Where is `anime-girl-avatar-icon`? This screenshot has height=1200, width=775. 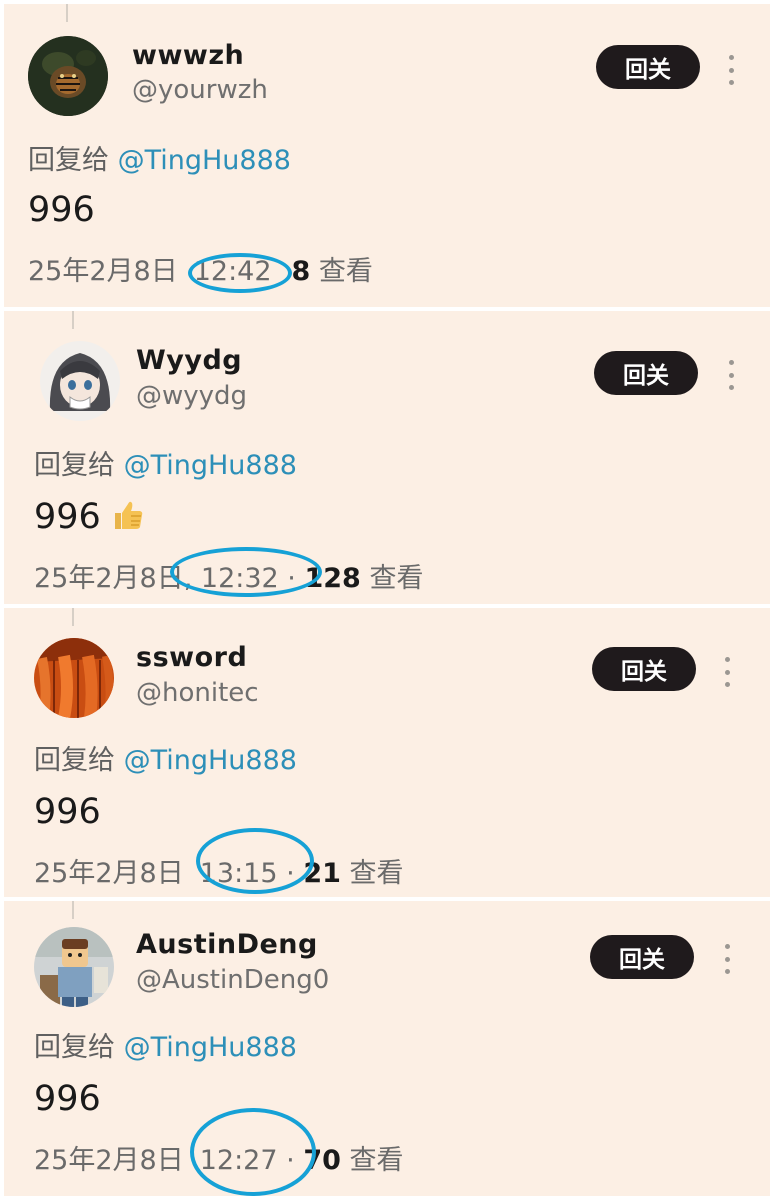 anime-girl-avatar-icon is located at coordinates (80, 381).